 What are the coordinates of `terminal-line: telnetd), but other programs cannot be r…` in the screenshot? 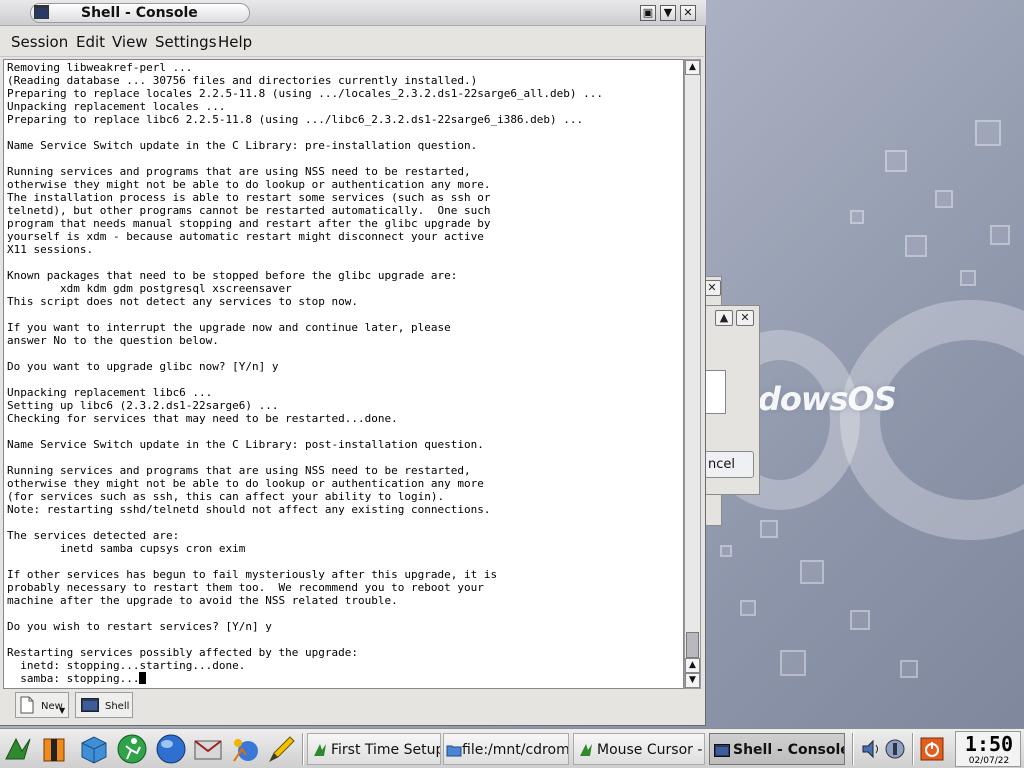 It's located at (249, 210).